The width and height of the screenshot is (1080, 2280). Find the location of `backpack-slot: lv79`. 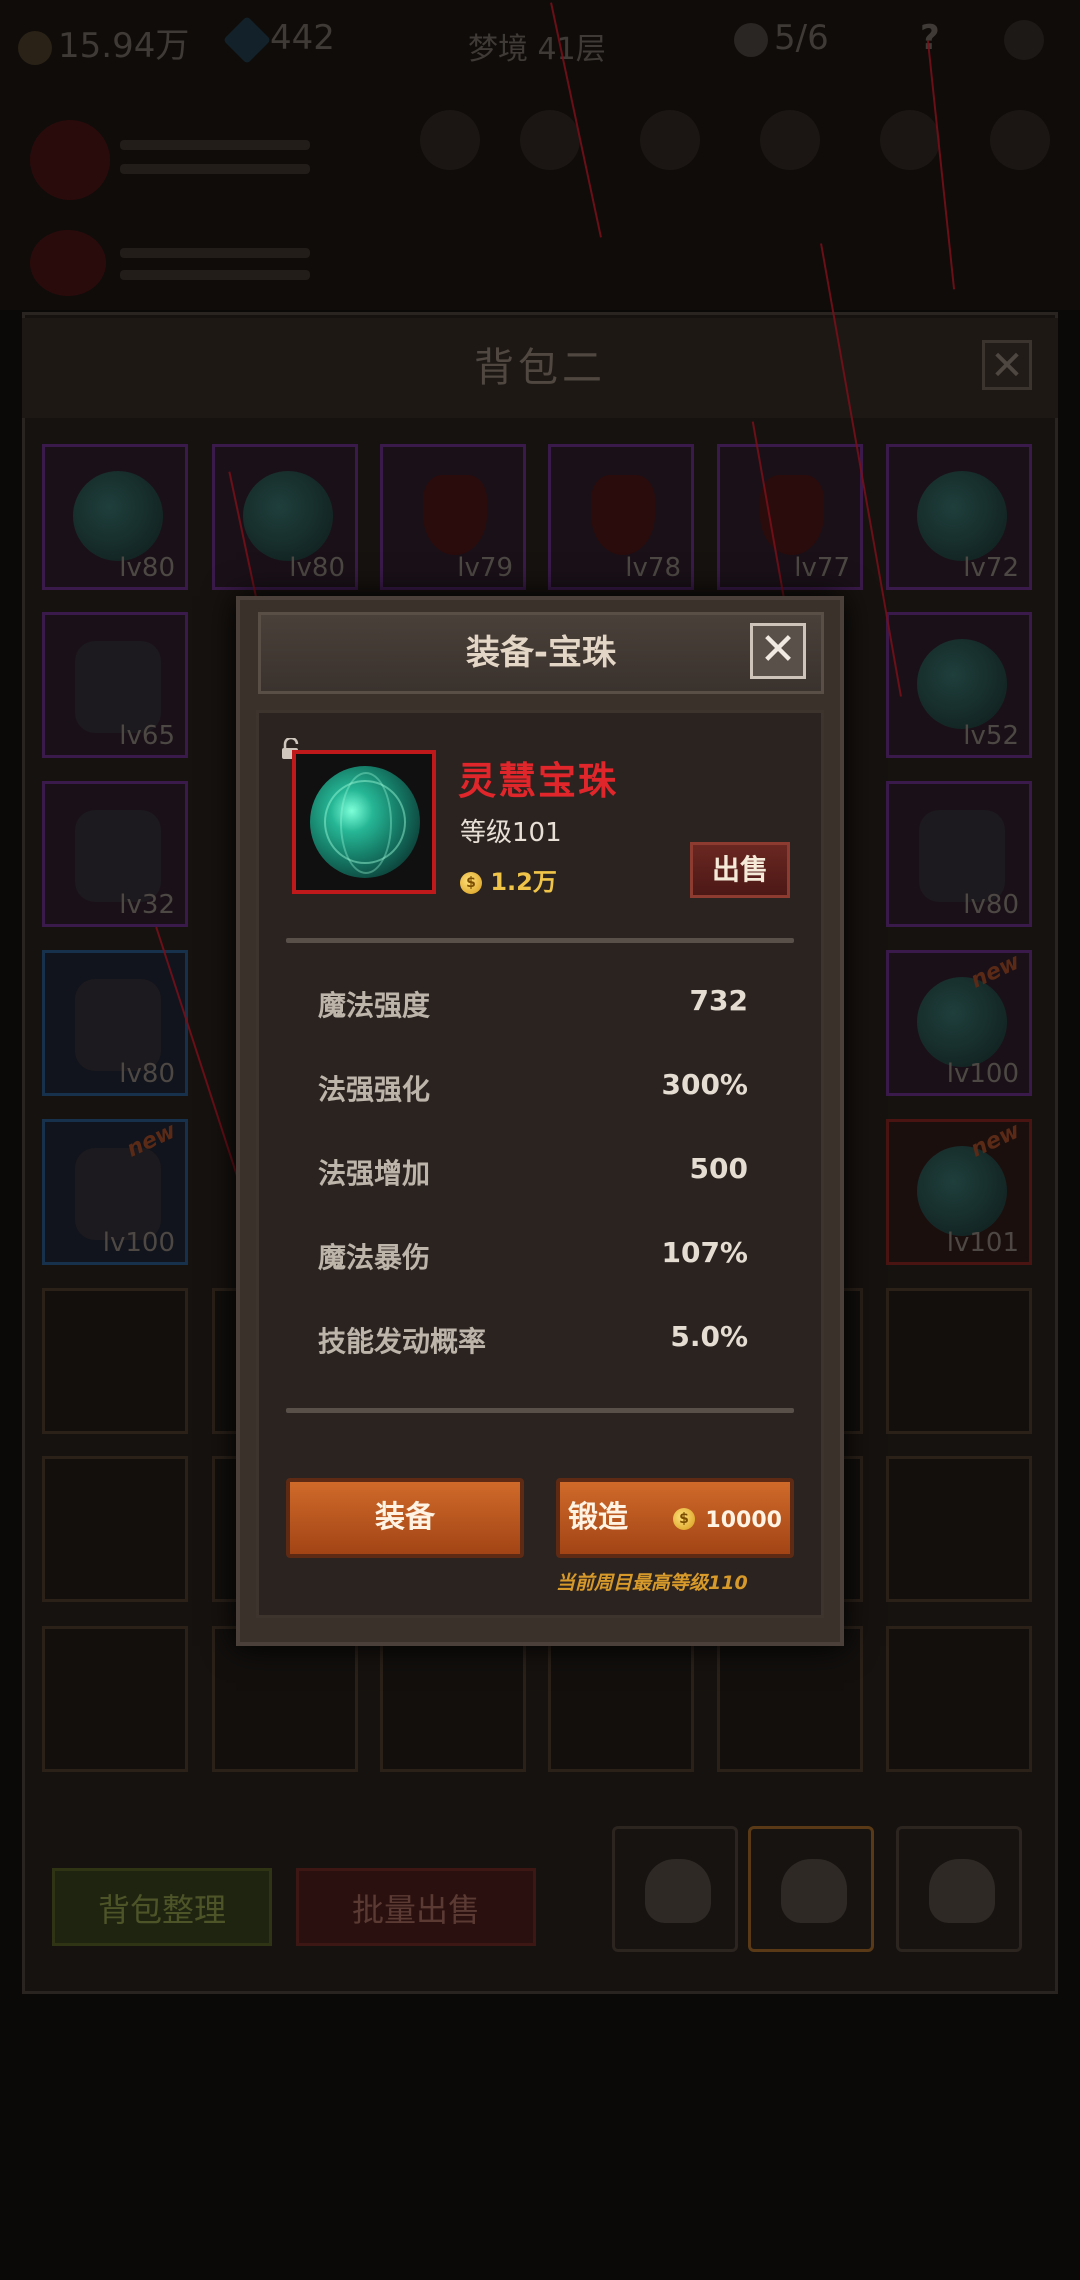

backpack-slot: lv79 is located at coordinates (453, 517).